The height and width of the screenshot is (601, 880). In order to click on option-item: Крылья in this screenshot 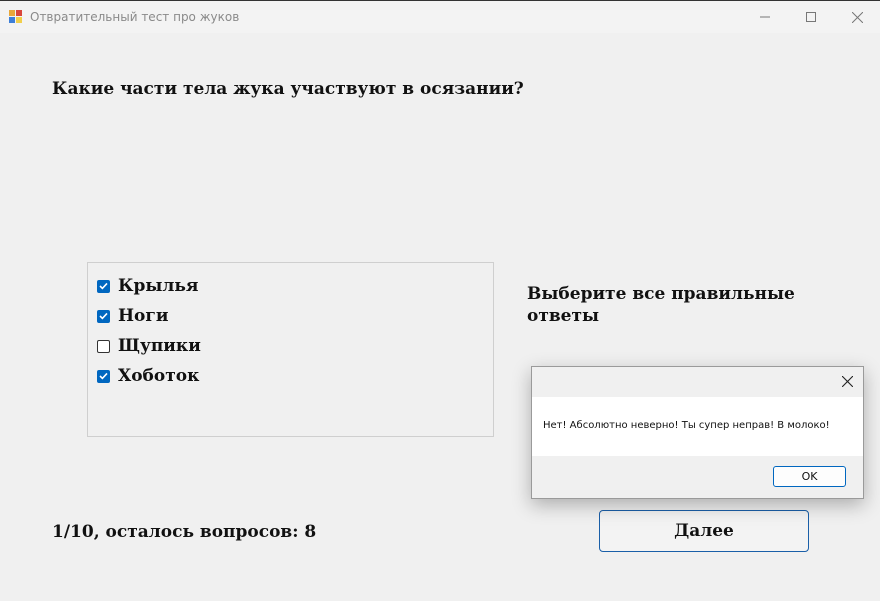, I will do `click(147, 286)`.